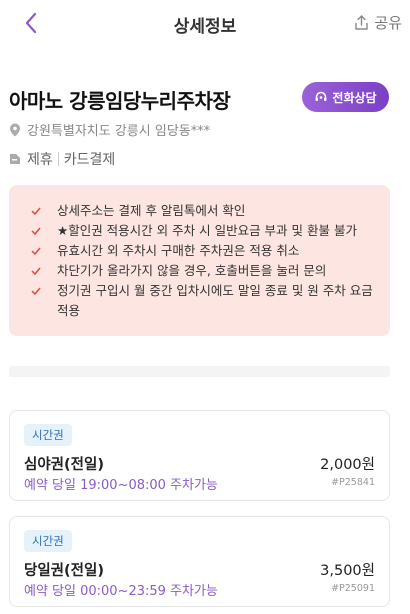  What do you see at coordinates (89, 160) in the screenshot?
I see `tag-card-payment: 카드결제` at bounding box center [89, 160].